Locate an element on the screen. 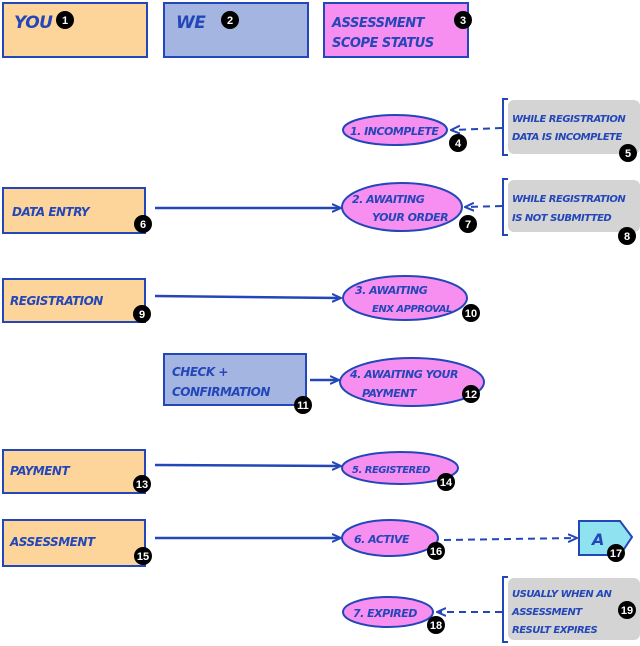 This screenshot has width=640, height=646. action-assessment: Assessment is located at coordinates (74, 543).